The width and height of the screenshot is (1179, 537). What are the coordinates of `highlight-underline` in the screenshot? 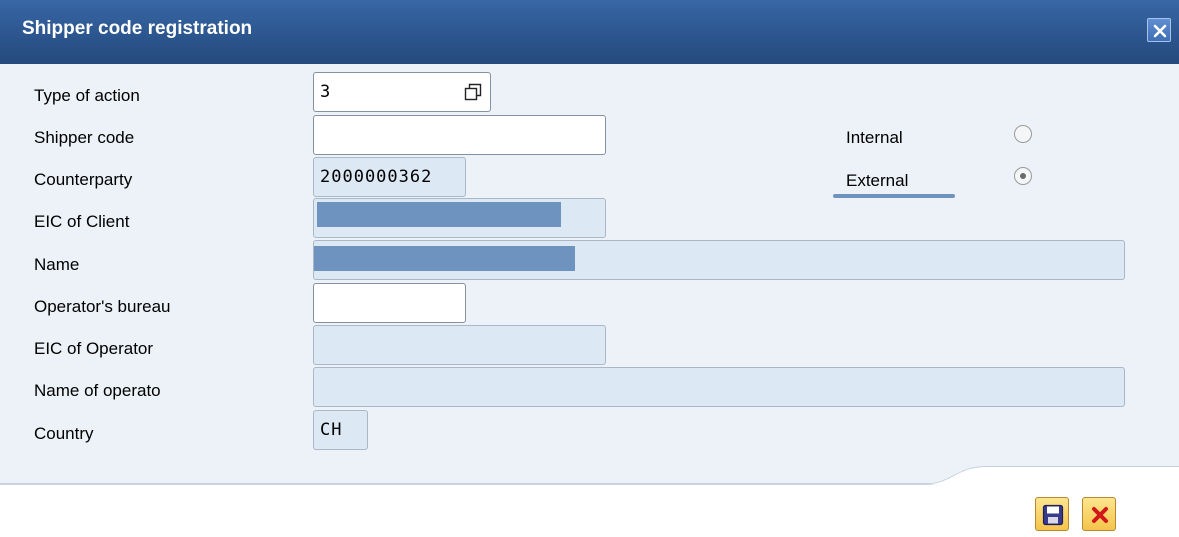 It's located at (894, 196).